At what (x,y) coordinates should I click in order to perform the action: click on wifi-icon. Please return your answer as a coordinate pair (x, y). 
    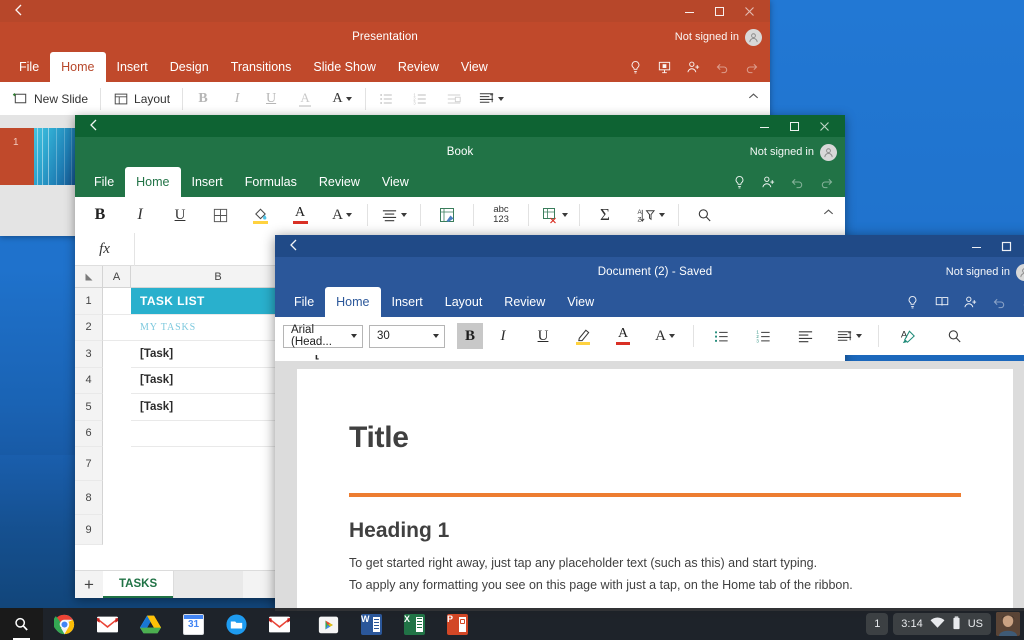
    Looking at the image, I should click on (937, 624).